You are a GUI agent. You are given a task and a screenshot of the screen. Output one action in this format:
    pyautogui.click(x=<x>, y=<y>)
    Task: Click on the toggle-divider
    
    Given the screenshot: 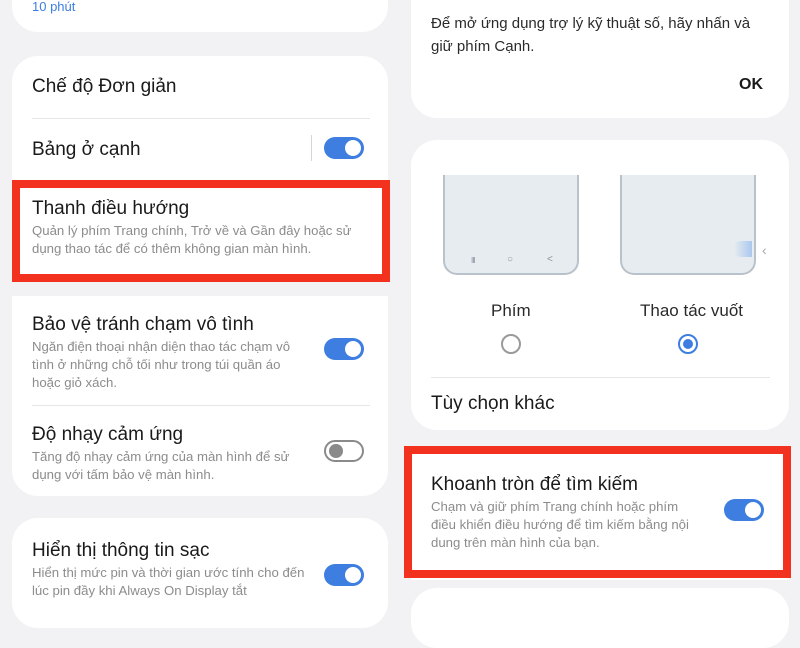 What is the action you would take?
    pyautogui.click(x=311, y=148)
    